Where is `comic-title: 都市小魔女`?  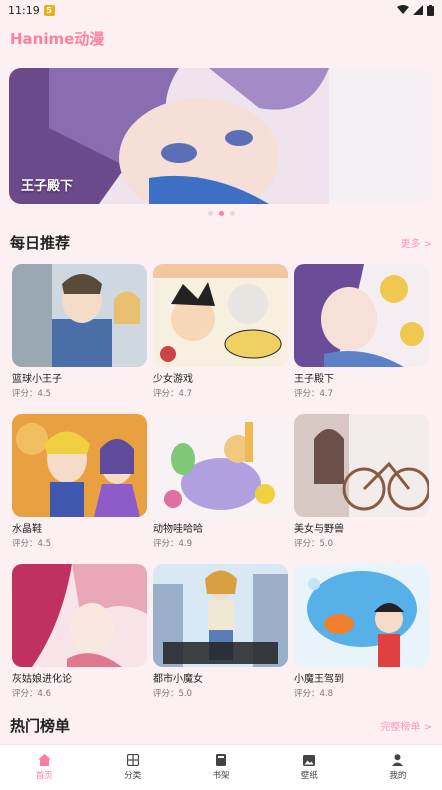
comic-title: 都市小魔女 is located at coordinates (178, 679).